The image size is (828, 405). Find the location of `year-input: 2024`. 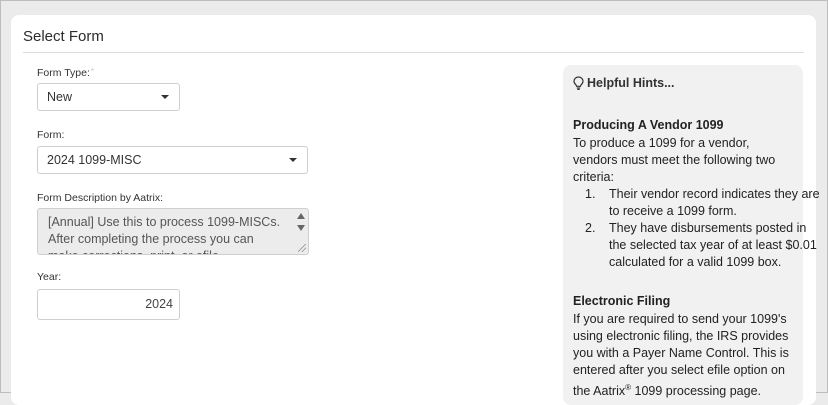

year-input: 2024 is located at coordinates (108, 304).